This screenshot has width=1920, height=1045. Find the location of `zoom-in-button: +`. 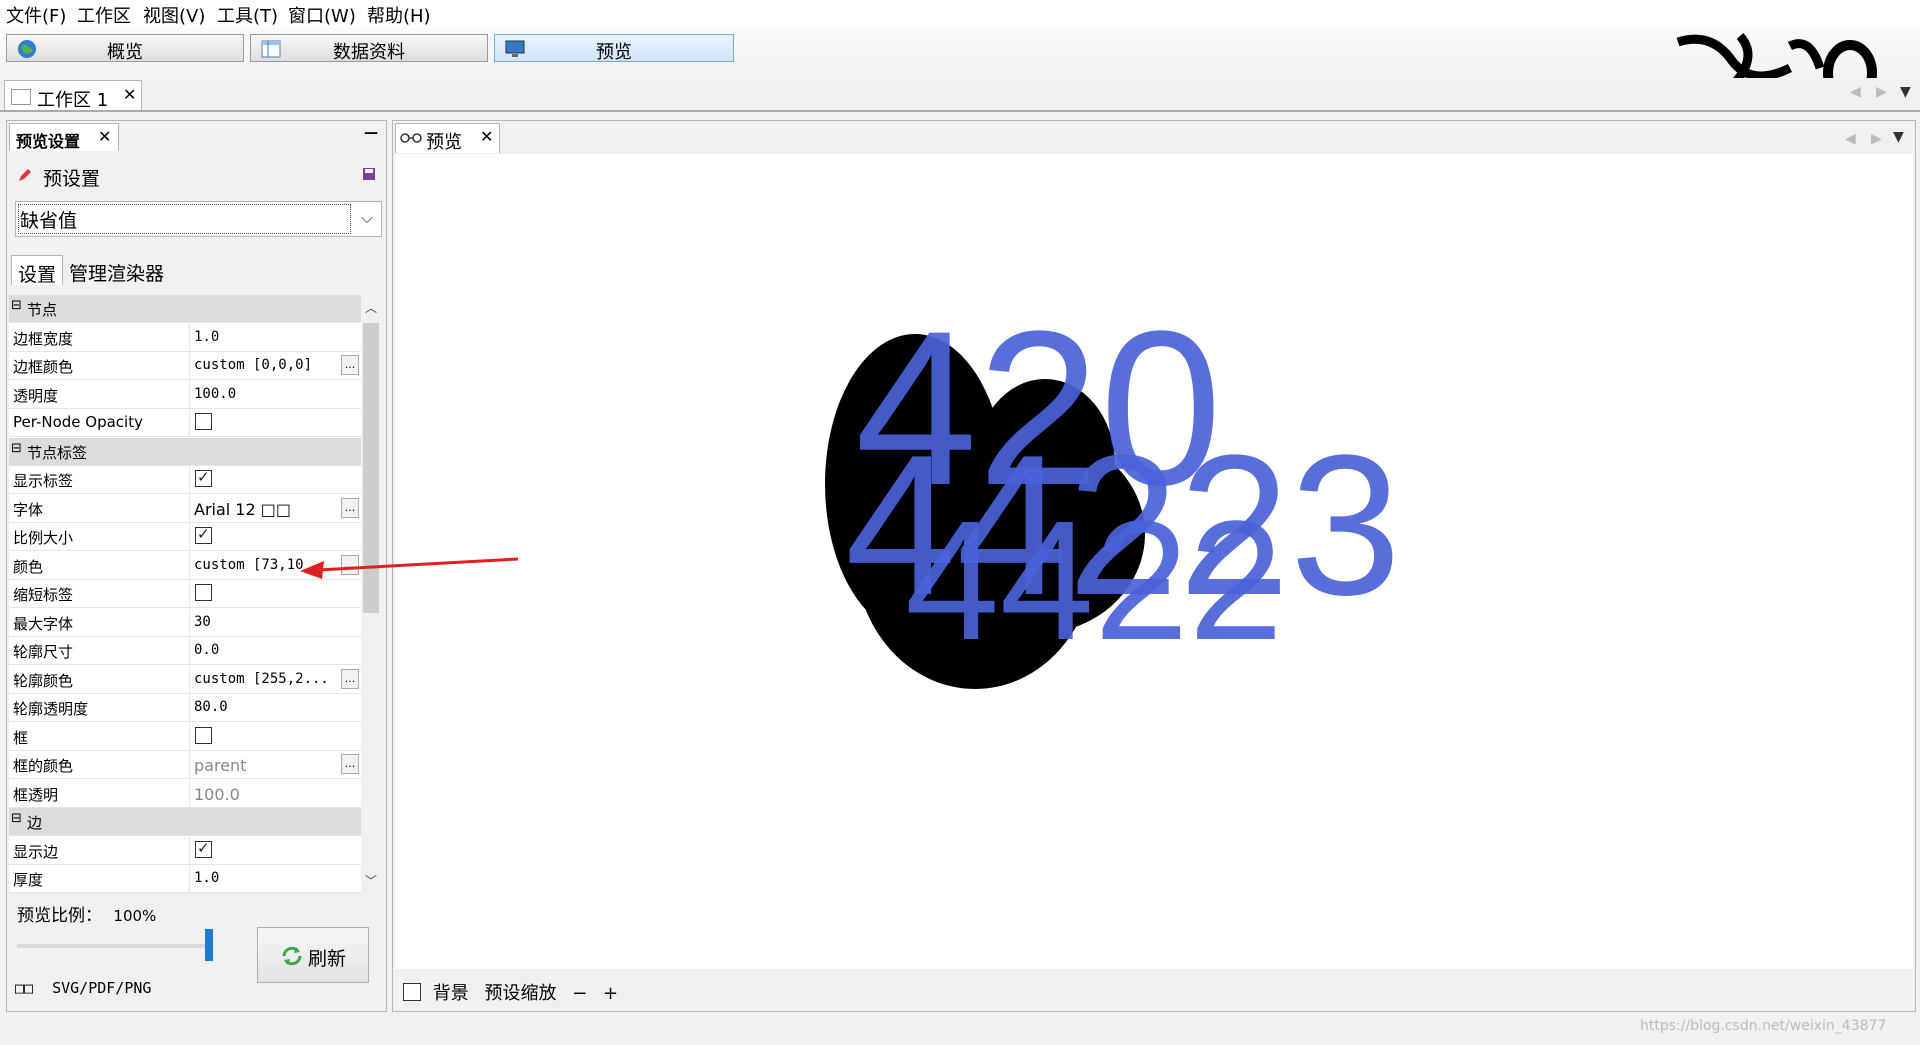

zoom-in-button: + is located at coordinates (610, 993).